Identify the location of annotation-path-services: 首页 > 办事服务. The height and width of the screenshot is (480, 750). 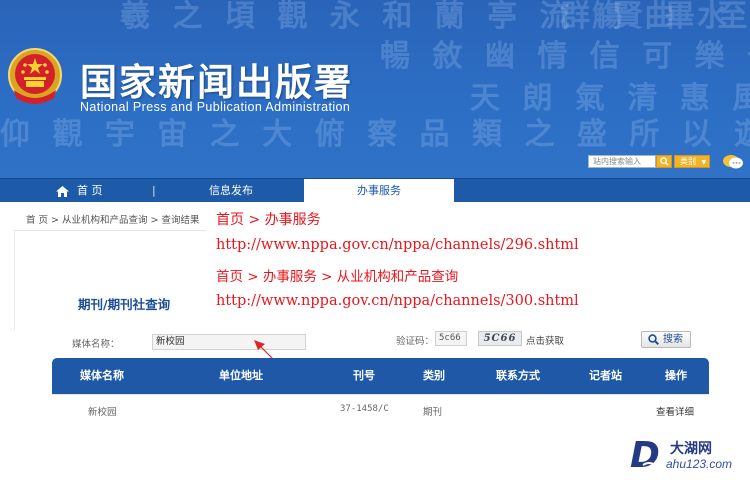
(268, 220).